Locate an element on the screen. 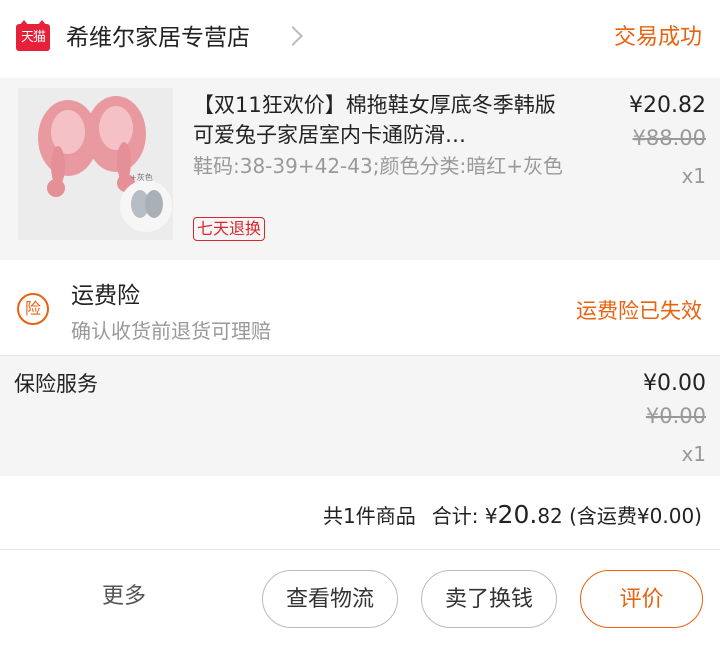 The height and width of the screenshot is (645, 720). summary-text: 共1件商品 合计: ¥20.82 (含运费¥0.00) is located at coordinates (512, 515).